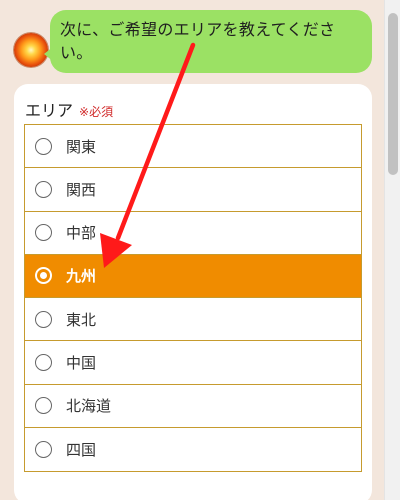 The image size is (400, 500). Describe the element at coordinates (193, 233) in the screenshot. I see `option-chubu: 中部` at that location.